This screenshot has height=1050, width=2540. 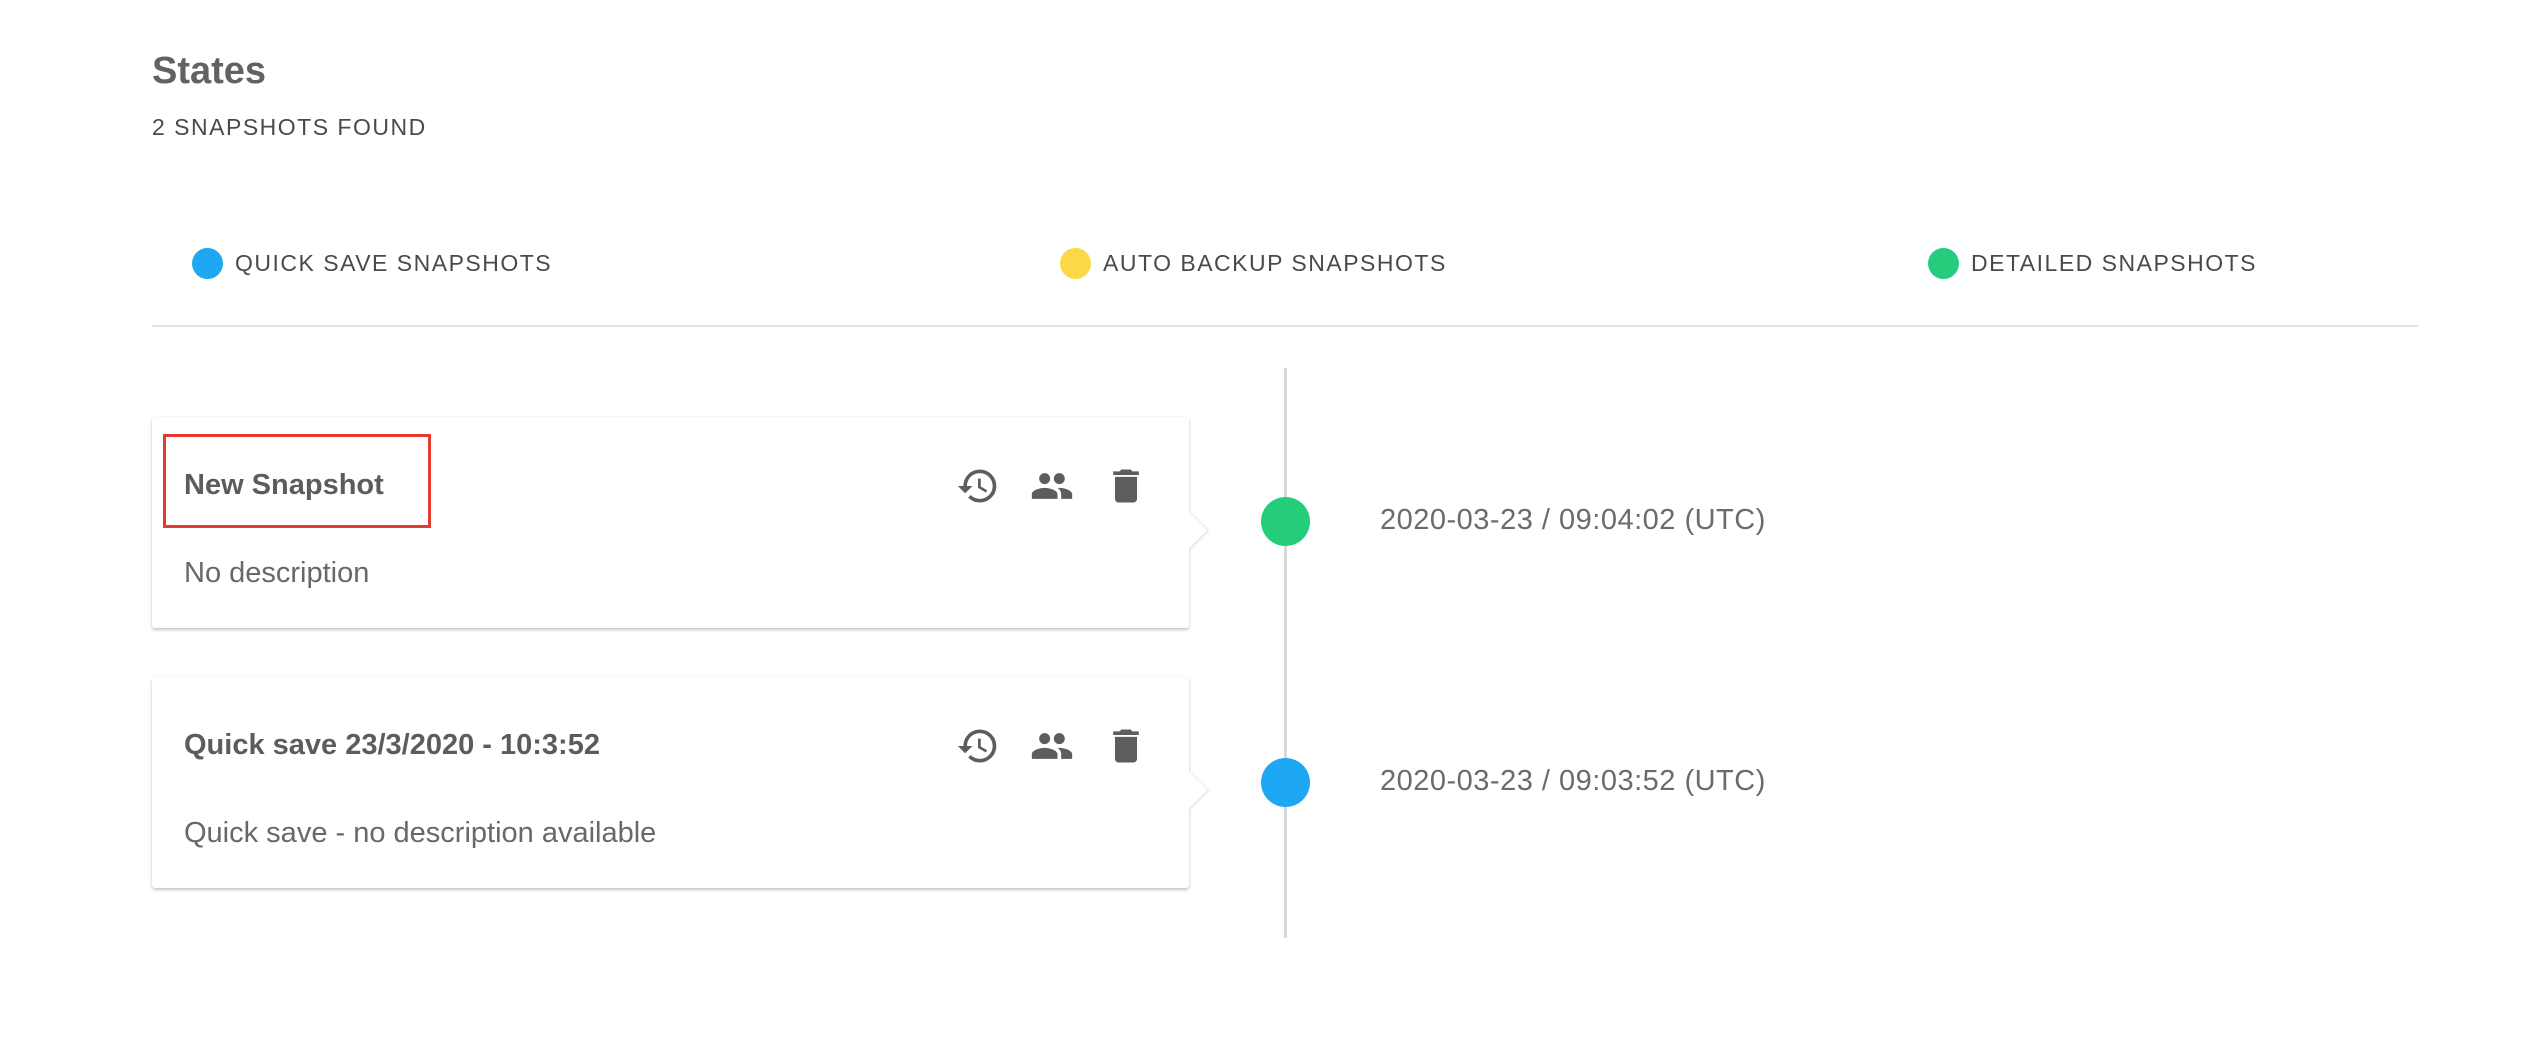 What do you see at coordinates (394, 263) in the screenshot?
I see `legend-label: QUICK SAVE SNAPSHOTS` at bounding box center [394, 263].